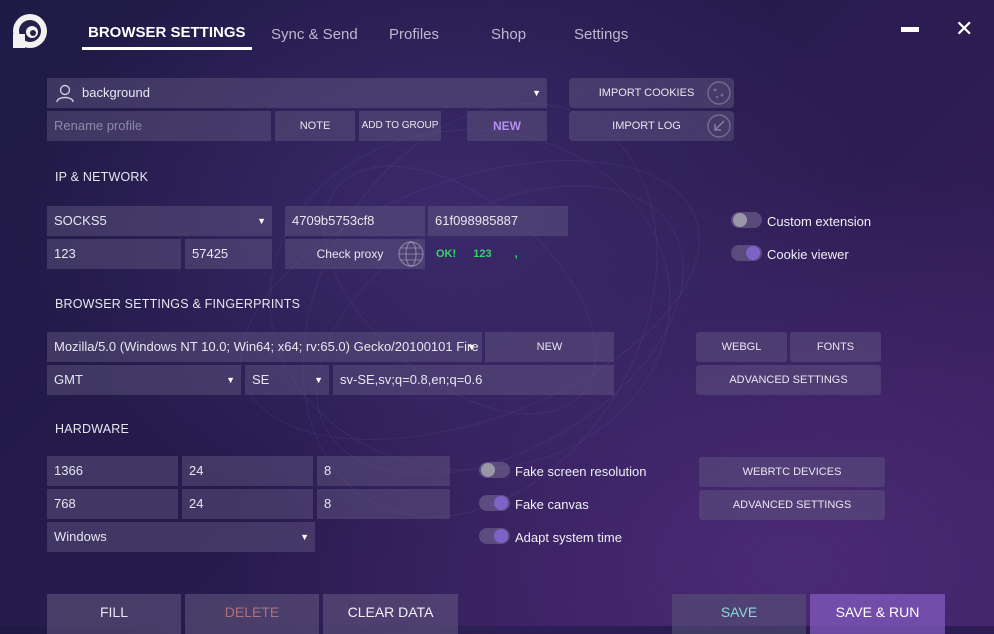 This screenshot has width=994, height=634. What do you see at coordinates (494, 536) in the screenshot?
I see `adapt-time-toggle` at bounding box center [494, 536].